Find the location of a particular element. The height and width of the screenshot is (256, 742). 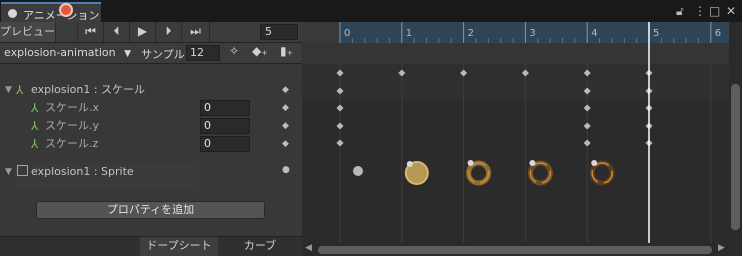

ruler-label: 1 is located at coordinates (409, 33).